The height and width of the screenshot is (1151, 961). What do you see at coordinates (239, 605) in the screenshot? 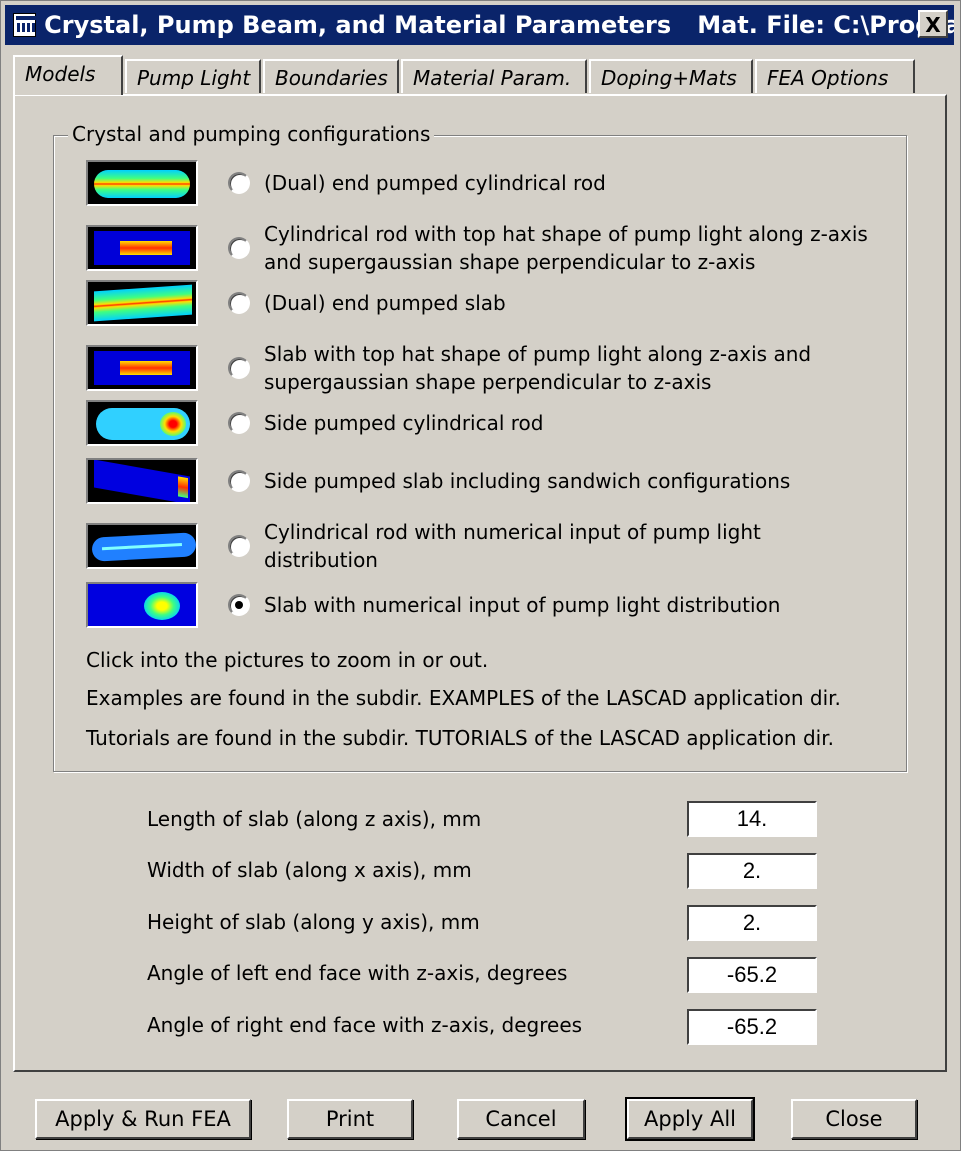
I see `radio-numerical-slab` at bounding box center [239, 605].